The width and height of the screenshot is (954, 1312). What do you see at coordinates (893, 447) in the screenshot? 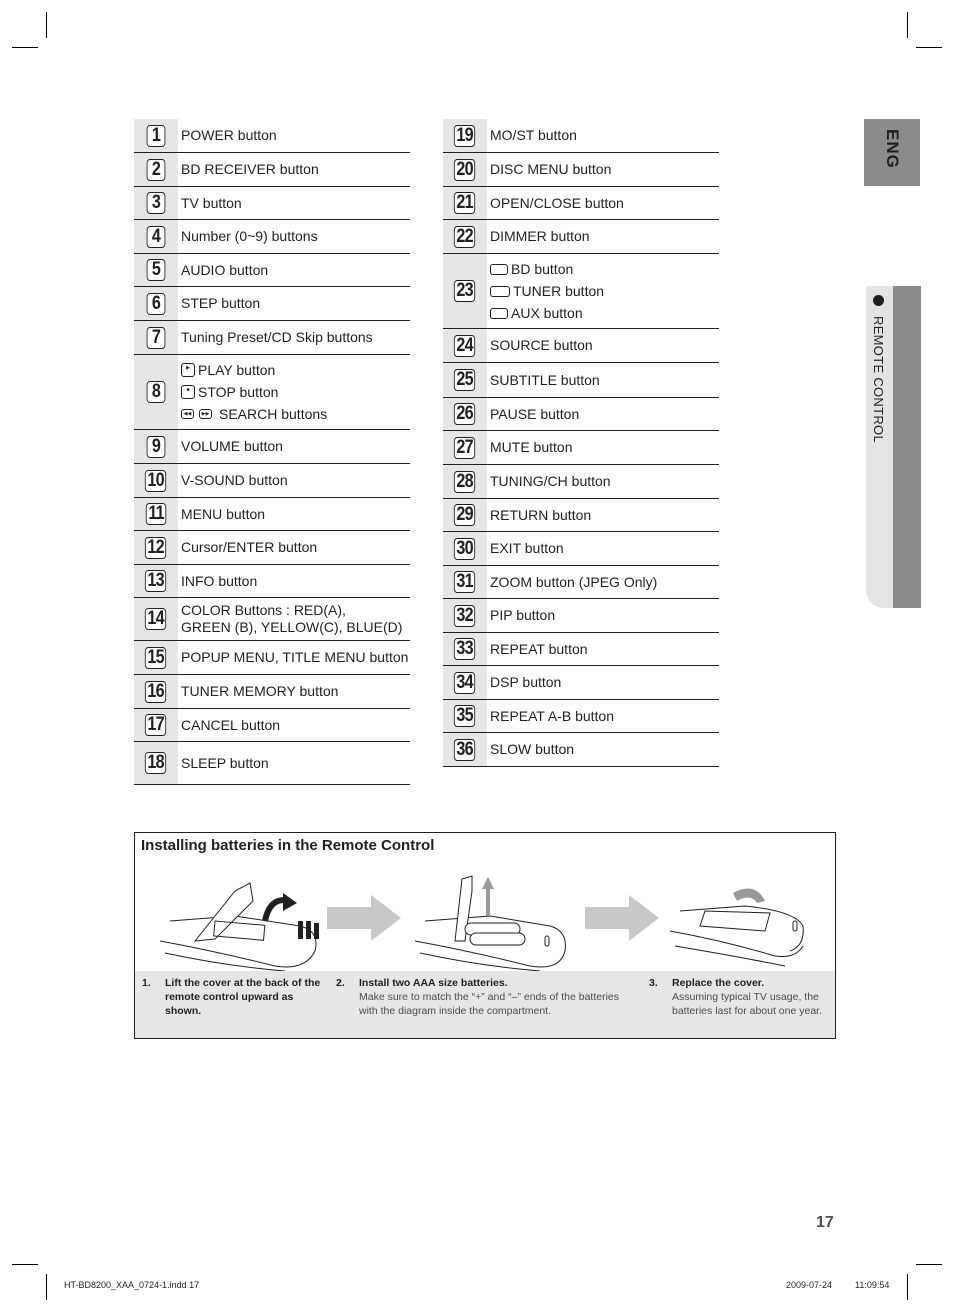
I see `section-tab: REMOTE CONTROL` at bounding box center [893, 447].